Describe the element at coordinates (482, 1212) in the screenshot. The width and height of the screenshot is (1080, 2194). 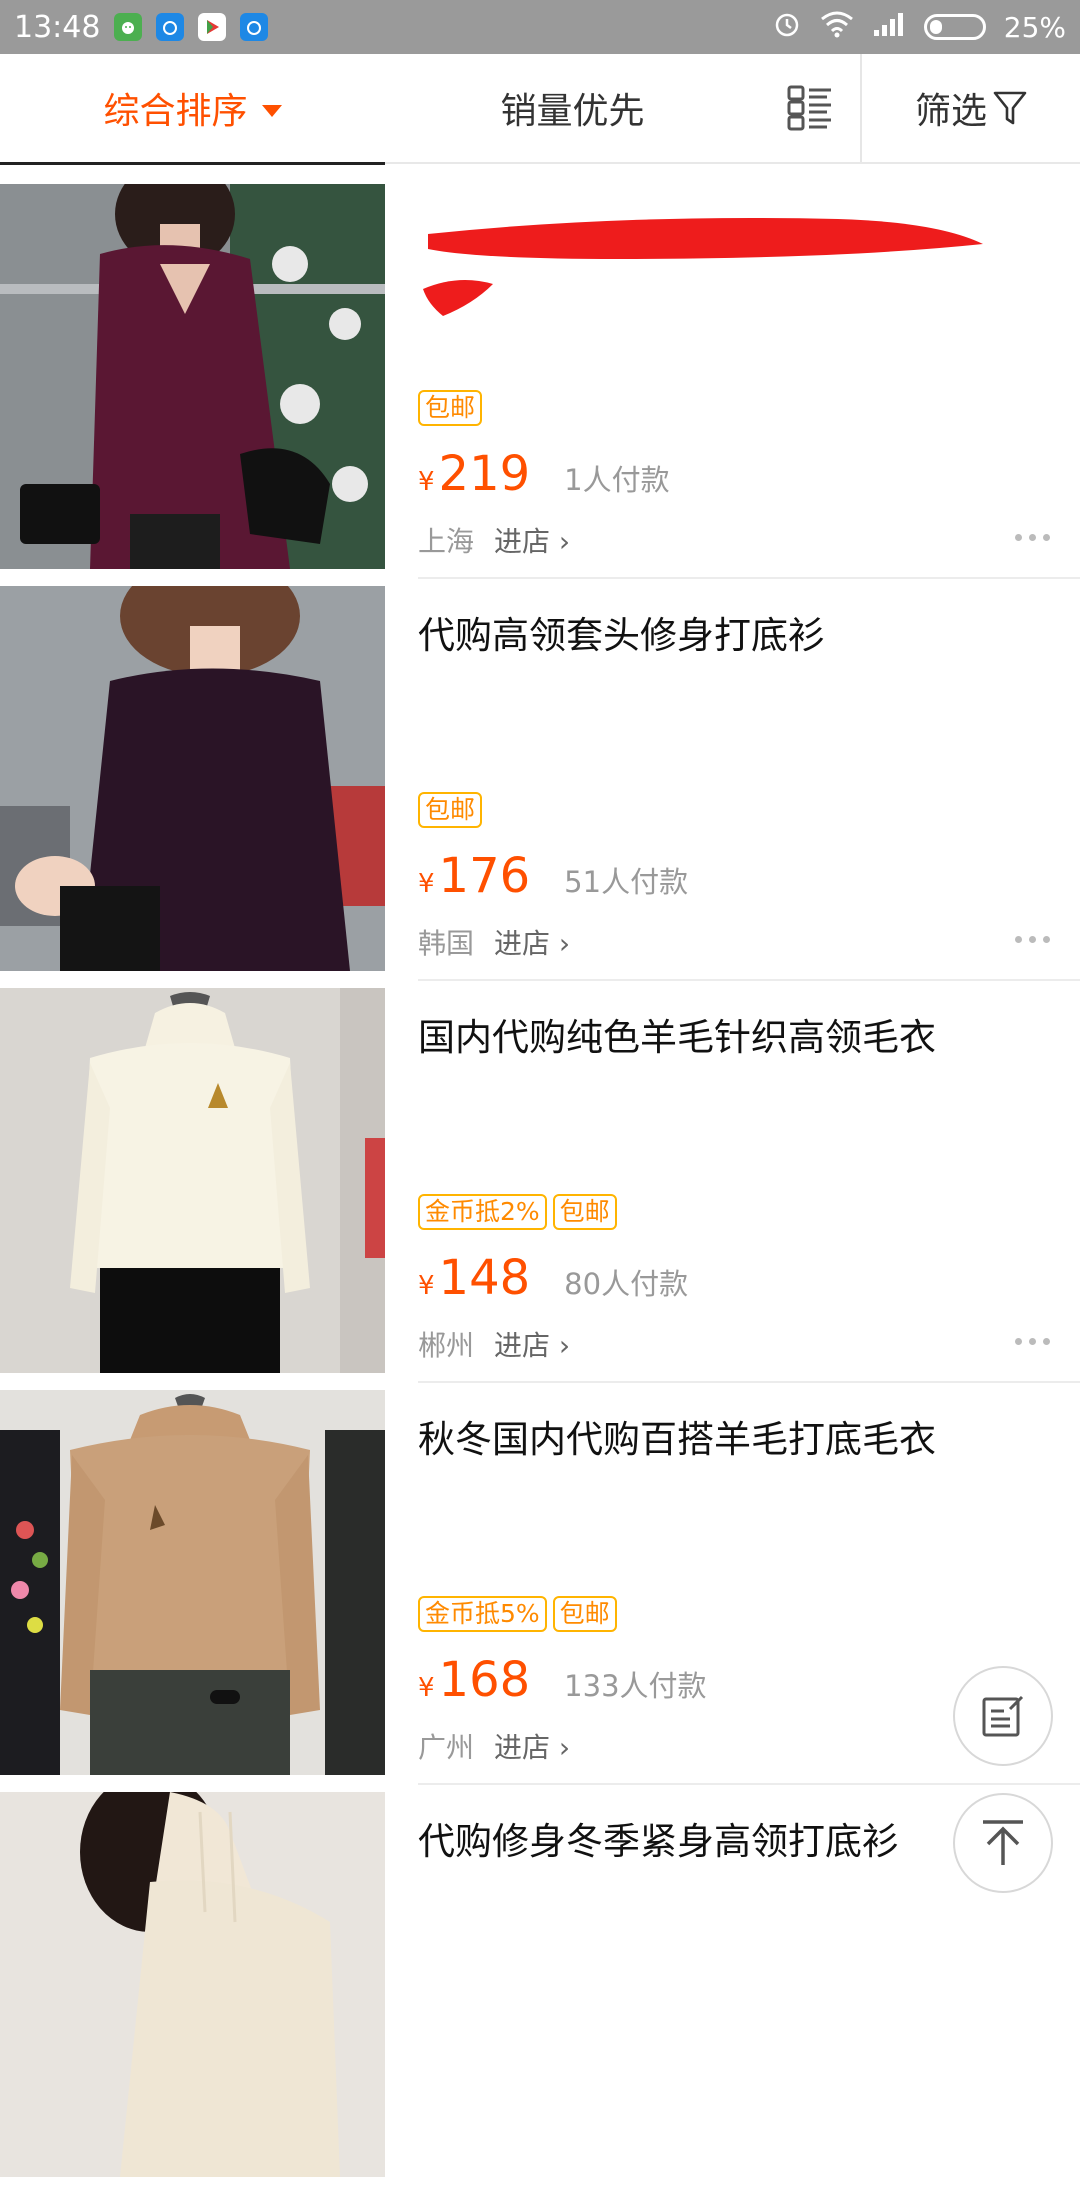
I see `coin-discount-tag: 金币抵2%` at that location.